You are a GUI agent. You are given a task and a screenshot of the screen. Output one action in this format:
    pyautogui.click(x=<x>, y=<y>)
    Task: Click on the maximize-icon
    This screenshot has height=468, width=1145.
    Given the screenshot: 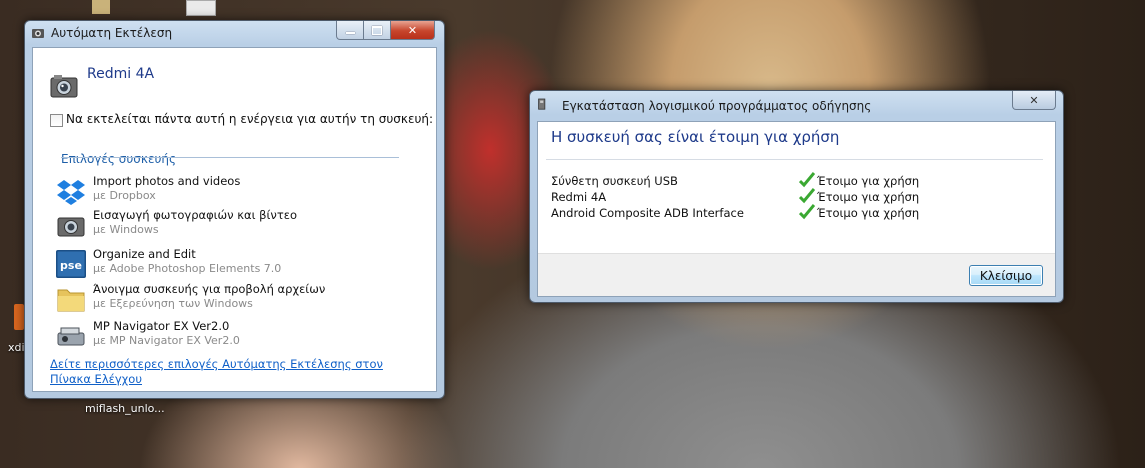 What is the action you would take?
    pyautogui.click(x=377, y=30)
    